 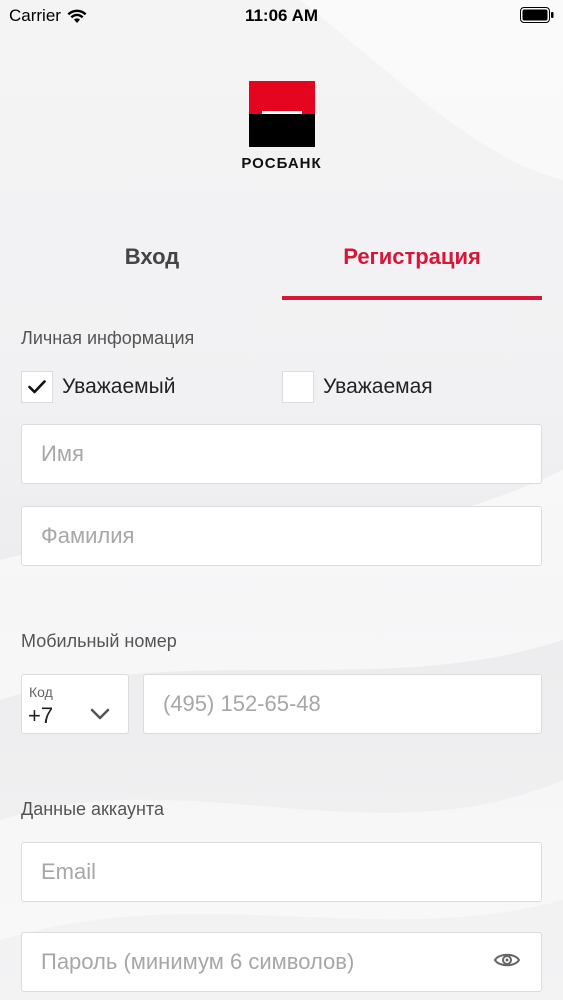 I want to click on email-input, so click(x=281, y=872).